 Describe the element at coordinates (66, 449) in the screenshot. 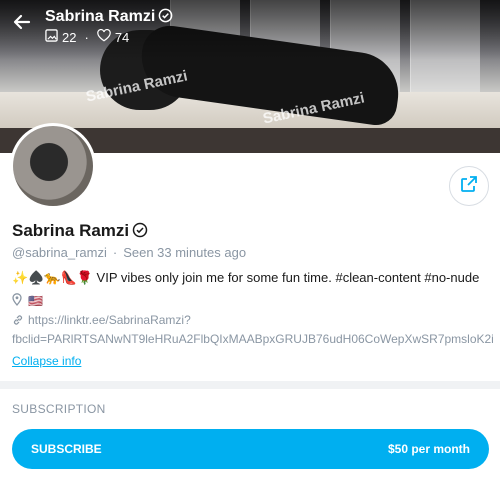

I see `subscribe-label: SUBSCRIBE` at that location.